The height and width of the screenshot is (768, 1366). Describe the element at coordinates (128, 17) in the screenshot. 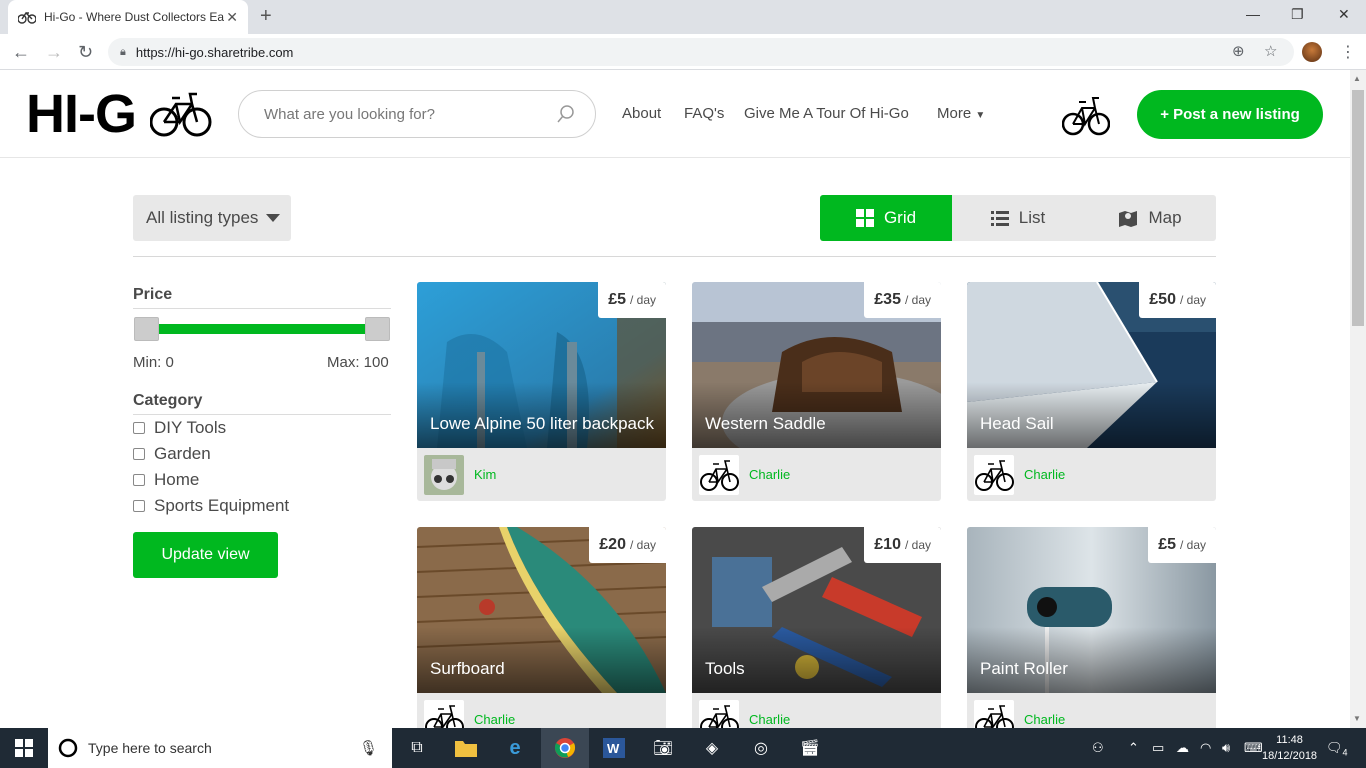

I see `browser-tab: Hi-Go - Where Dust Collectors Ea ✕` at that location.